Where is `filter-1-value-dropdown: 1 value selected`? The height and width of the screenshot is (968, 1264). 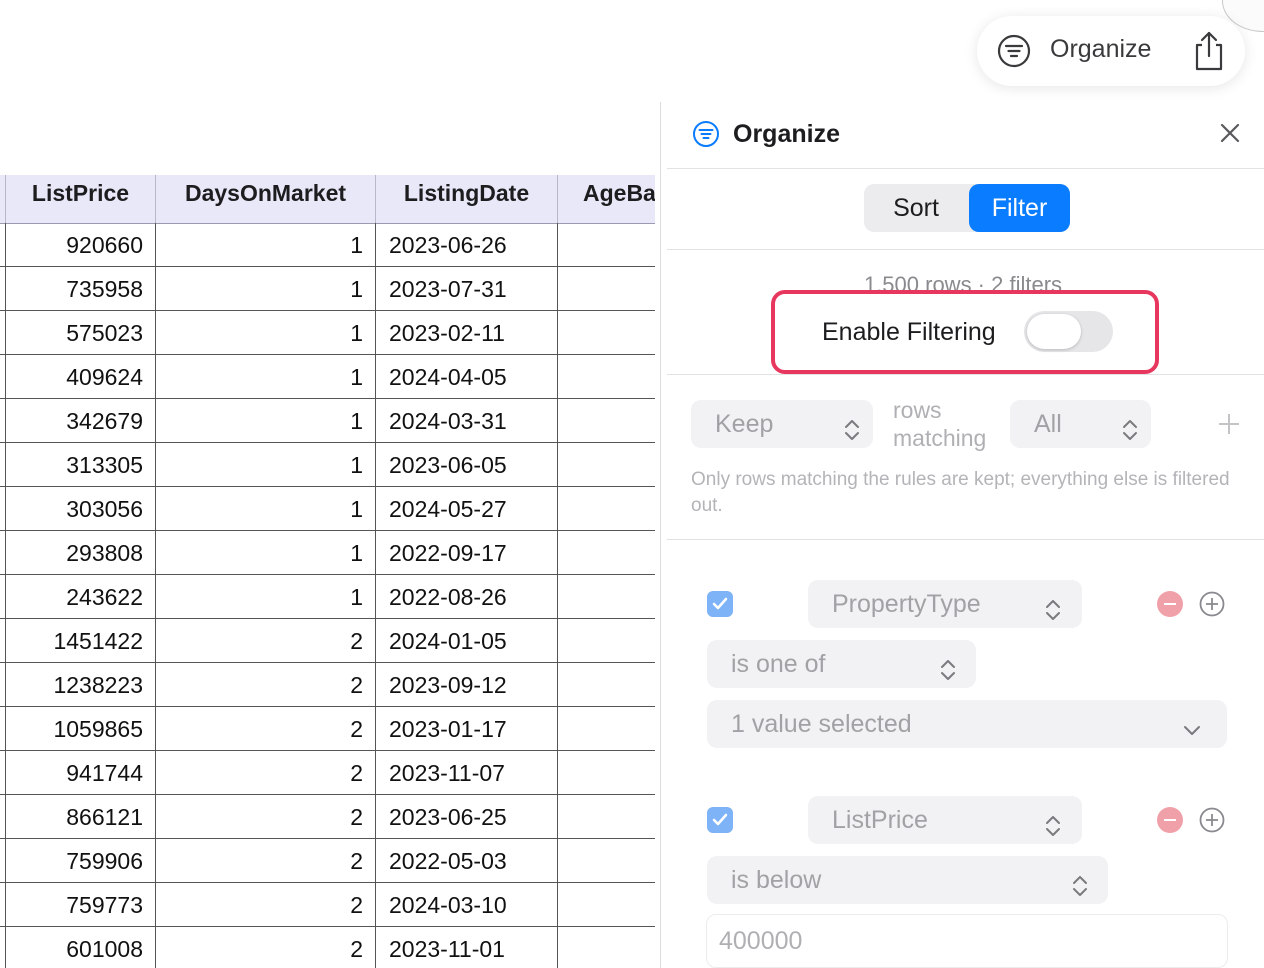
filter-1-value-dropdown: 1 value selected is located at coordinates (967, 724).